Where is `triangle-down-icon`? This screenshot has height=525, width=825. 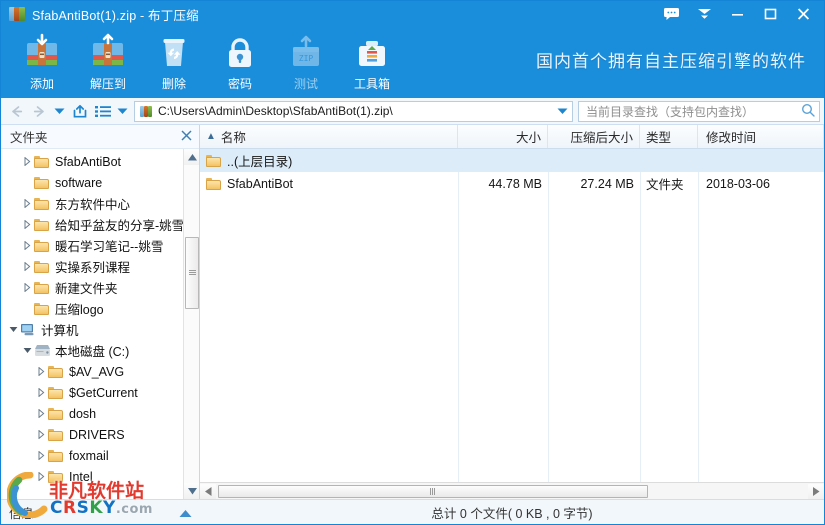
triangle-down-icon is located at coordinates (191, 491).